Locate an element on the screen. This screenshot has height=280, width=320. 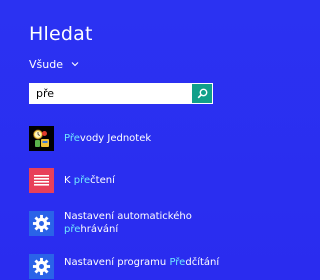
result-item-prevody-jednotek: Převody Jednotek is located at coordinates (126, 138).